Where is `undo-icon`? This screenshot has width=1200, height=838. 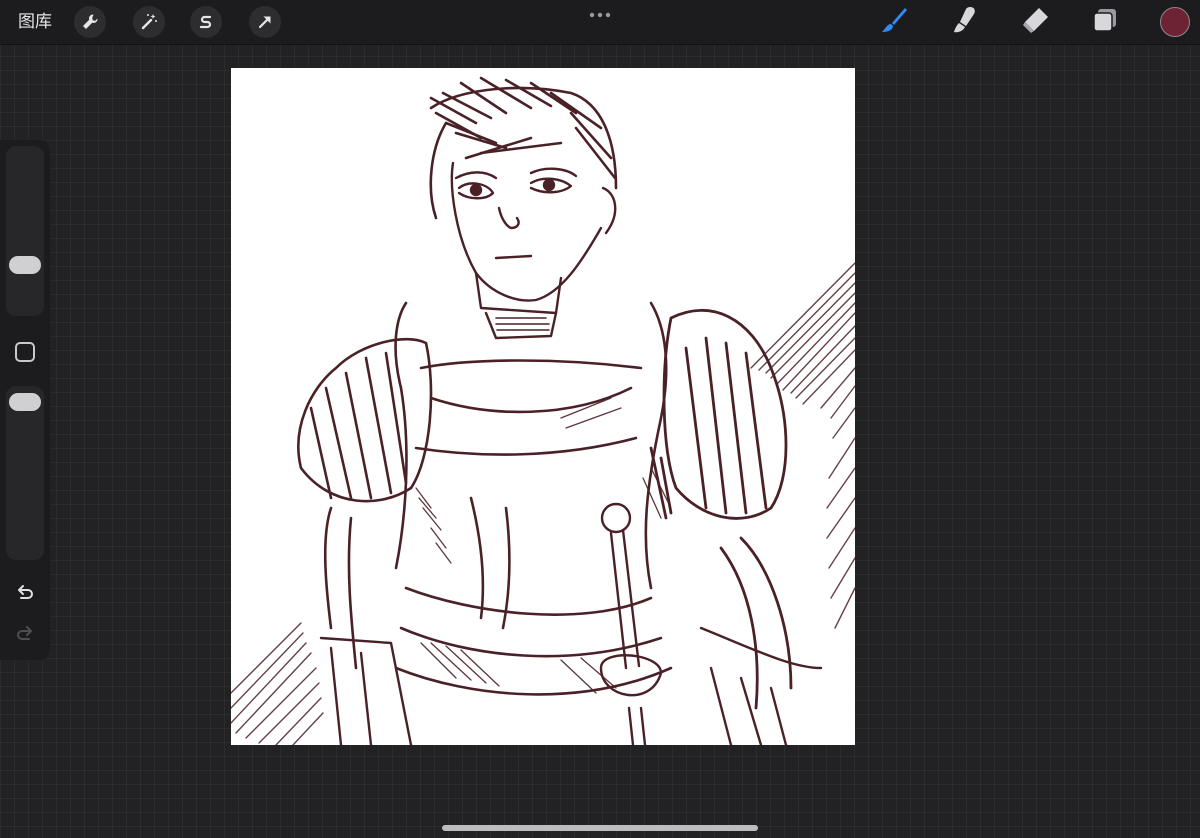 undo-icon is located at coordinates (25, 593).